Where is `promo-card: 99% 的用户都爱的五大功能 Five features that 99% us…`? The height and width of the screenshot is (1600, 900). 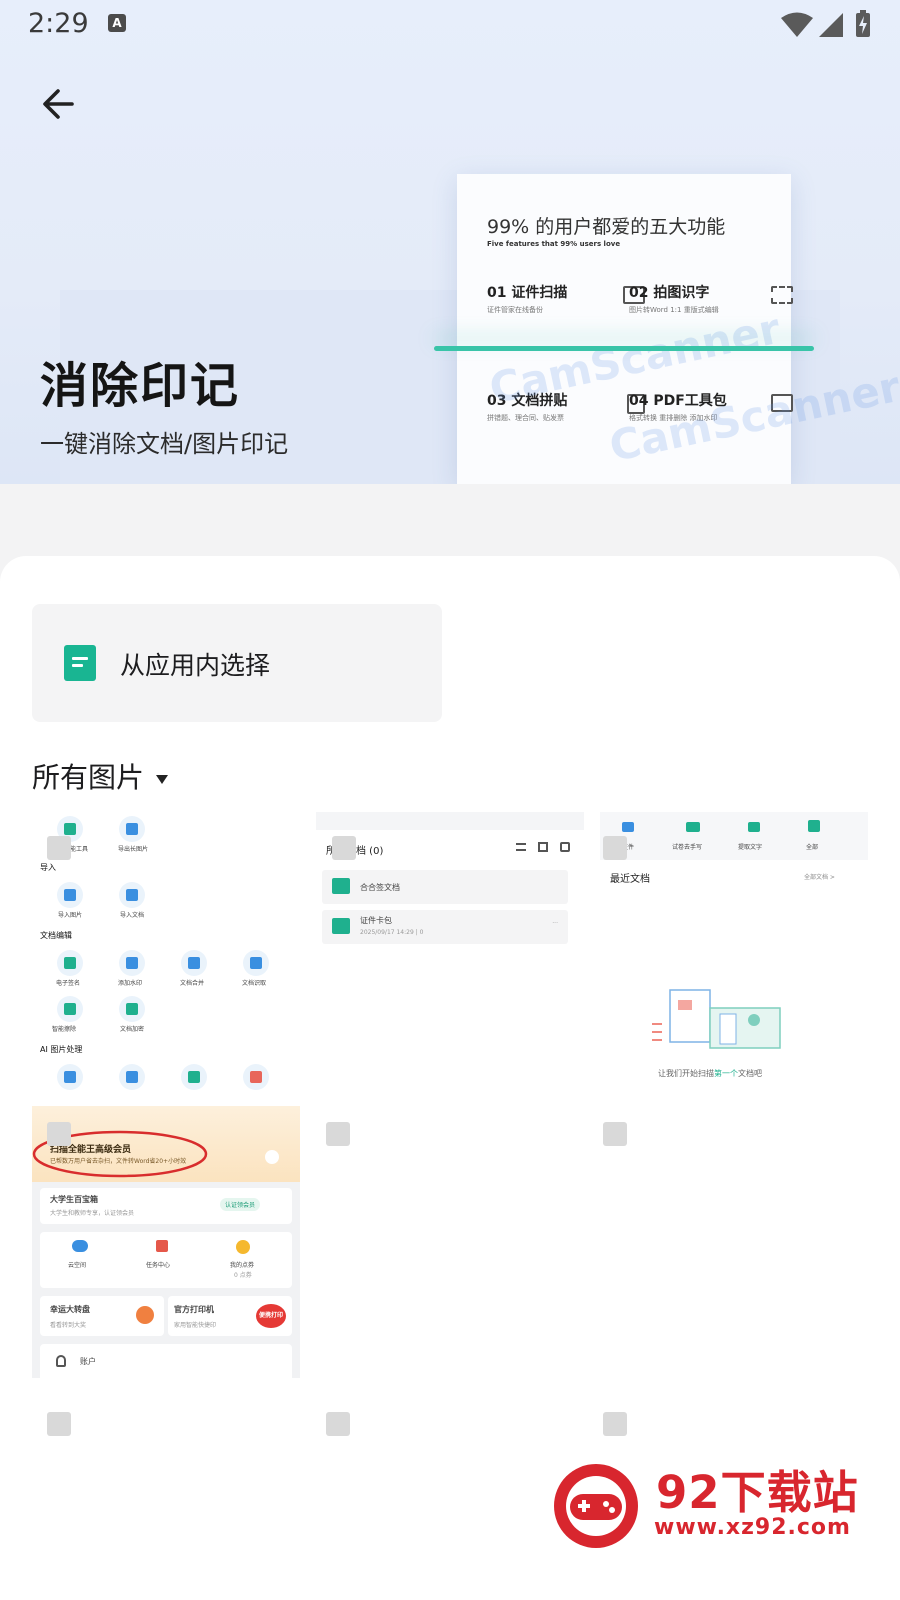 promo-card: 99% 的用户都爱的五大功能 Five features that 99% us… is located at coordinates (678, 329).